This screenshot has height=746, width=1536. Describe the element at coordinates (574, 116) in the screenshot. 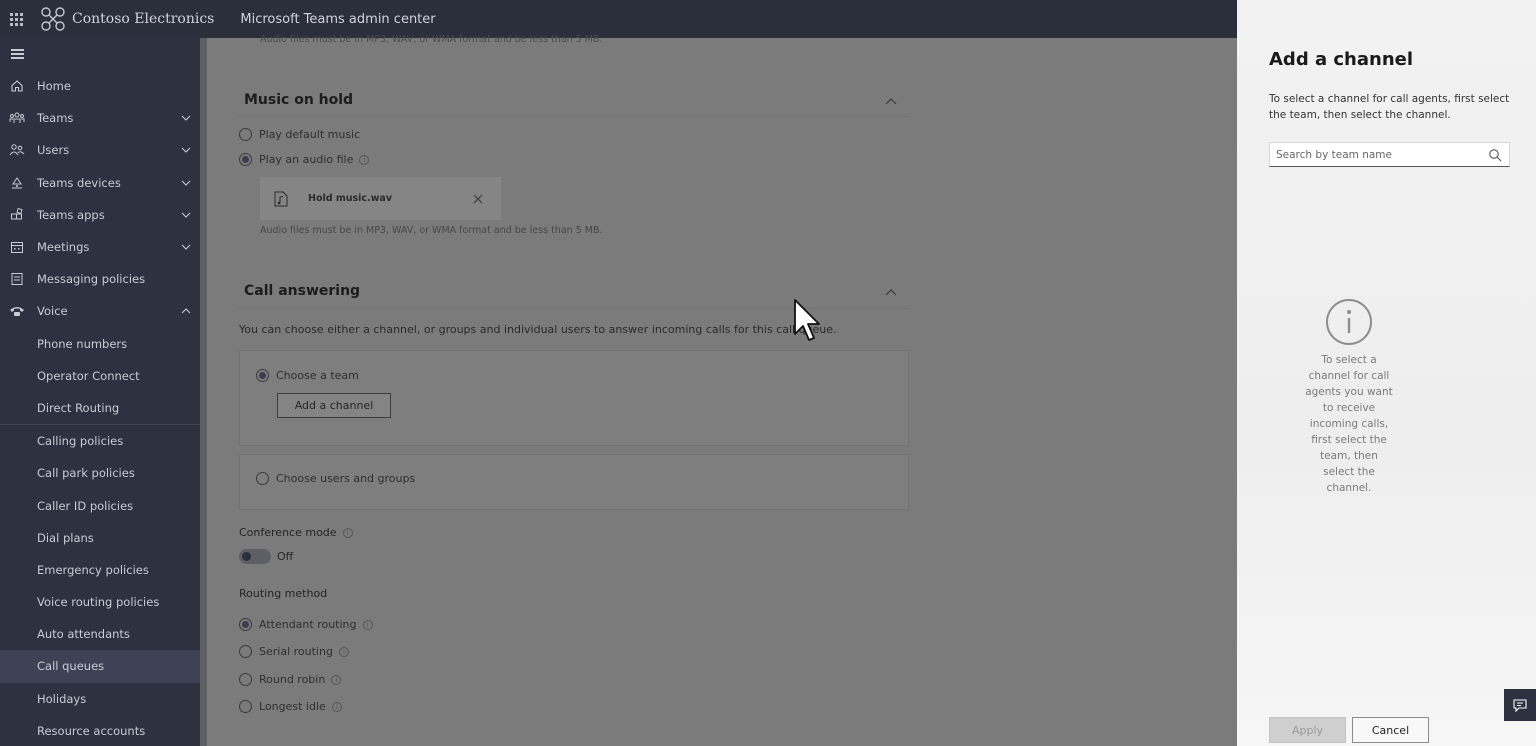

I see `section-divider` at that location.